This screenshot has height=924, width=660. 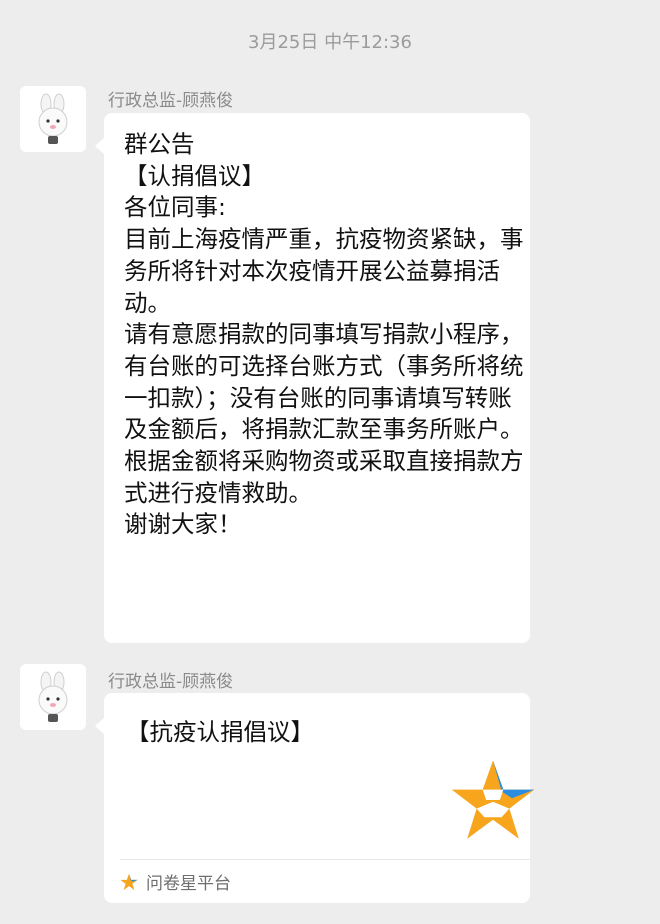 What do you see at coordinates (493, 799) in the screenshot?
I see `wenjuanxing-star-logo-icon` at bounding box center [493, 799].